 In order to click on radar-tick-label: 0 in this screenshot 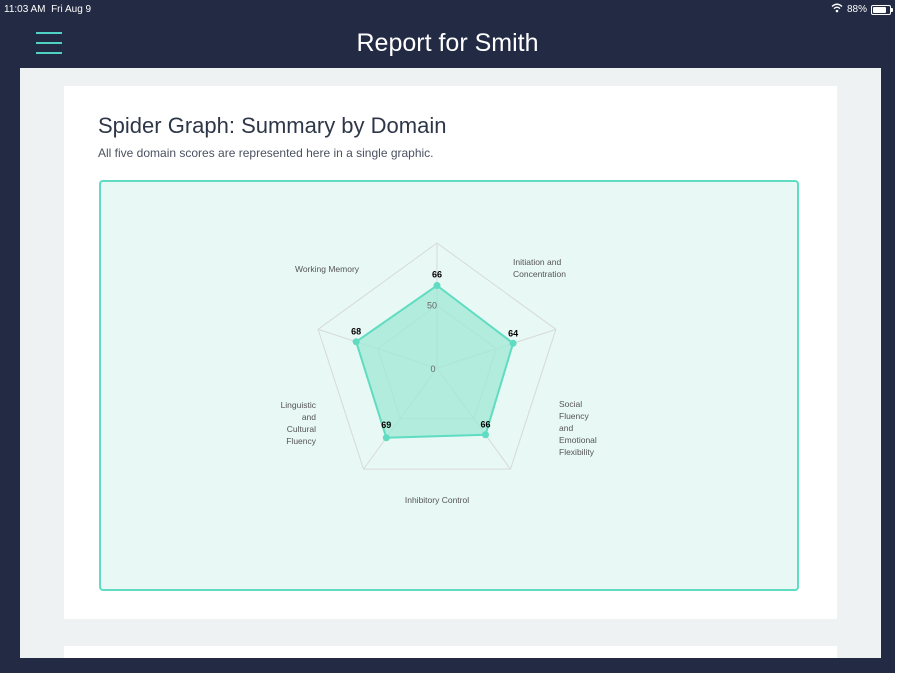, I will do `click(432, 369)`.